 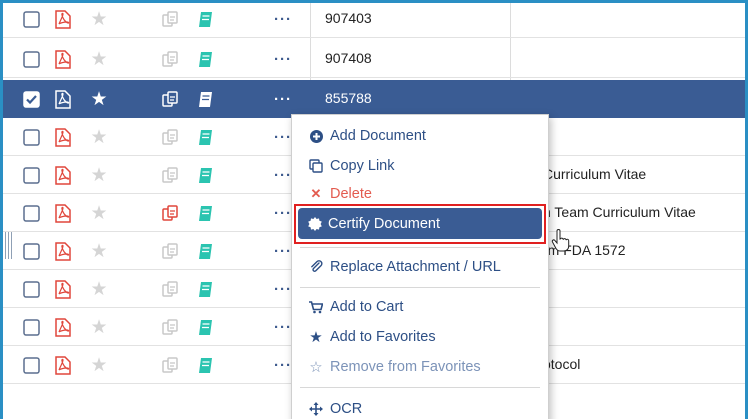 I want to click on document-description: h Team Curriculum Vitae, so click(x=619, y=212).